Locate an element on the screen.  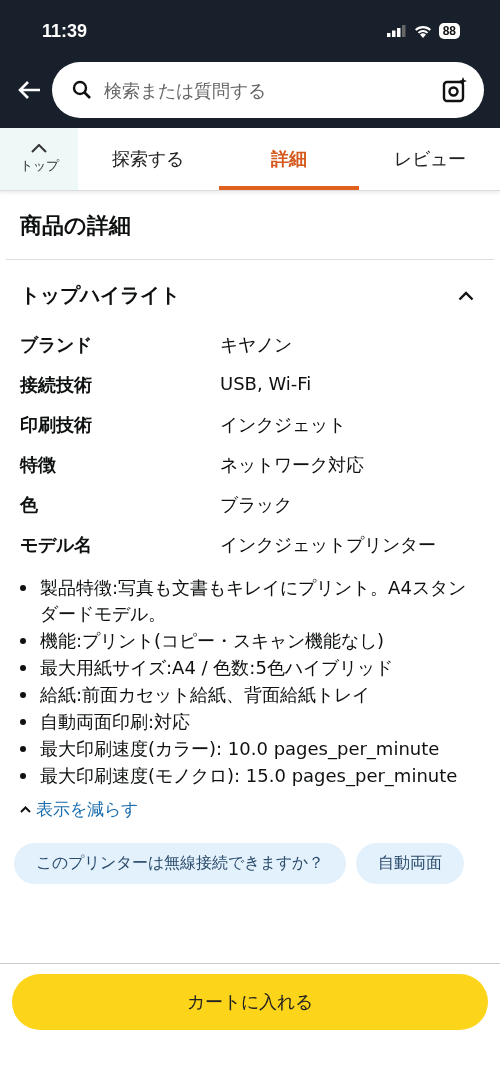
question-chip: このプリンターは無線接続できますか？ is located at coordinates (180, 863).